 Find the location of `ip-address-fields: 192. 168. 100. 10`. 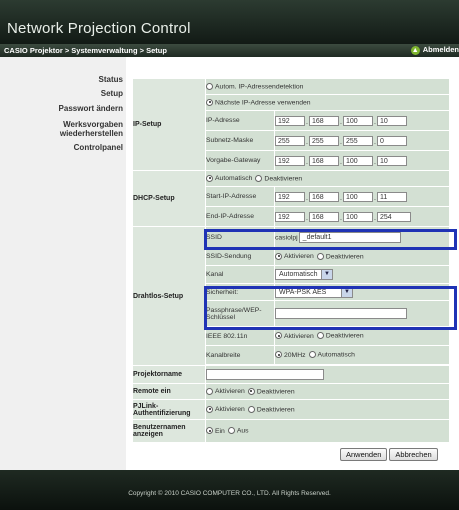

ip-address-fields: 192. 168. 100. 10 is located at coordinates (362, 120).